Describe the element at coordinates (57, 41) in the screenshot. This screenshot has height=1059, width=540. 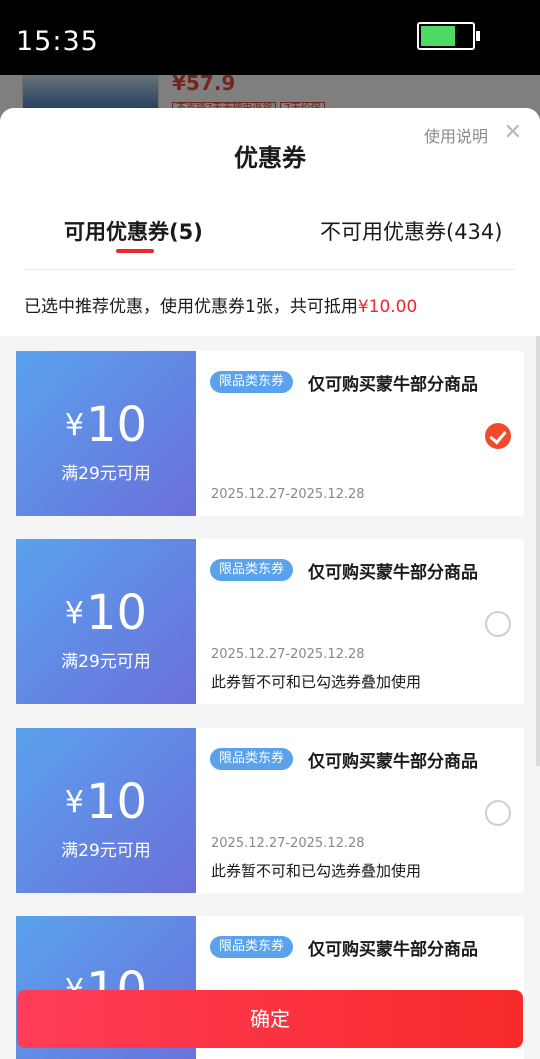
I see `status-time: 15:35` at that location.